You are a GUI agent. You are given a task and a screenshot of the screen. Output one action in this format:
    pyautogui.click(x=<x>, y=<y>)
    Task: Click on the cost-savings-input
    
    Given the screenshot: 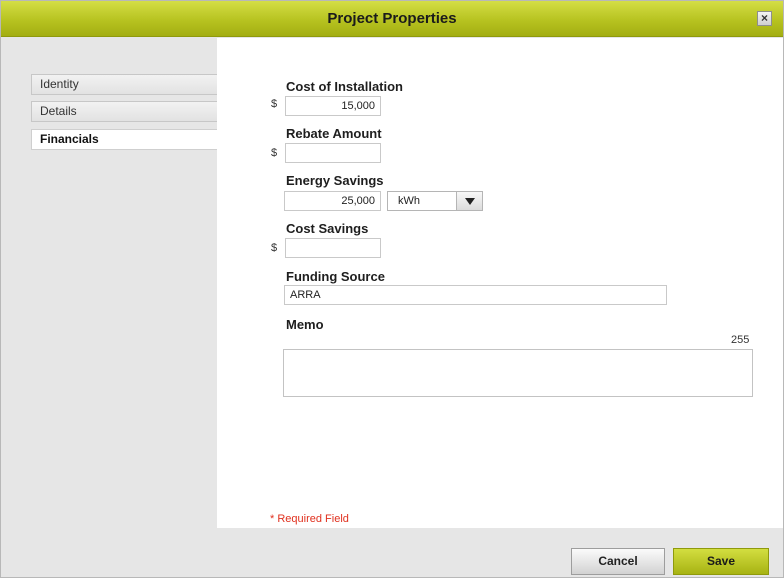 What is the action you would take?
    pyautogui.click(x=333, y=248)
    